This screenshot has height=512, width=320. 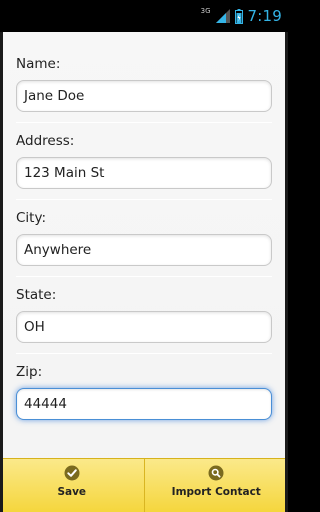 I want to click on state-input: OH, so click(x=144, y=327).